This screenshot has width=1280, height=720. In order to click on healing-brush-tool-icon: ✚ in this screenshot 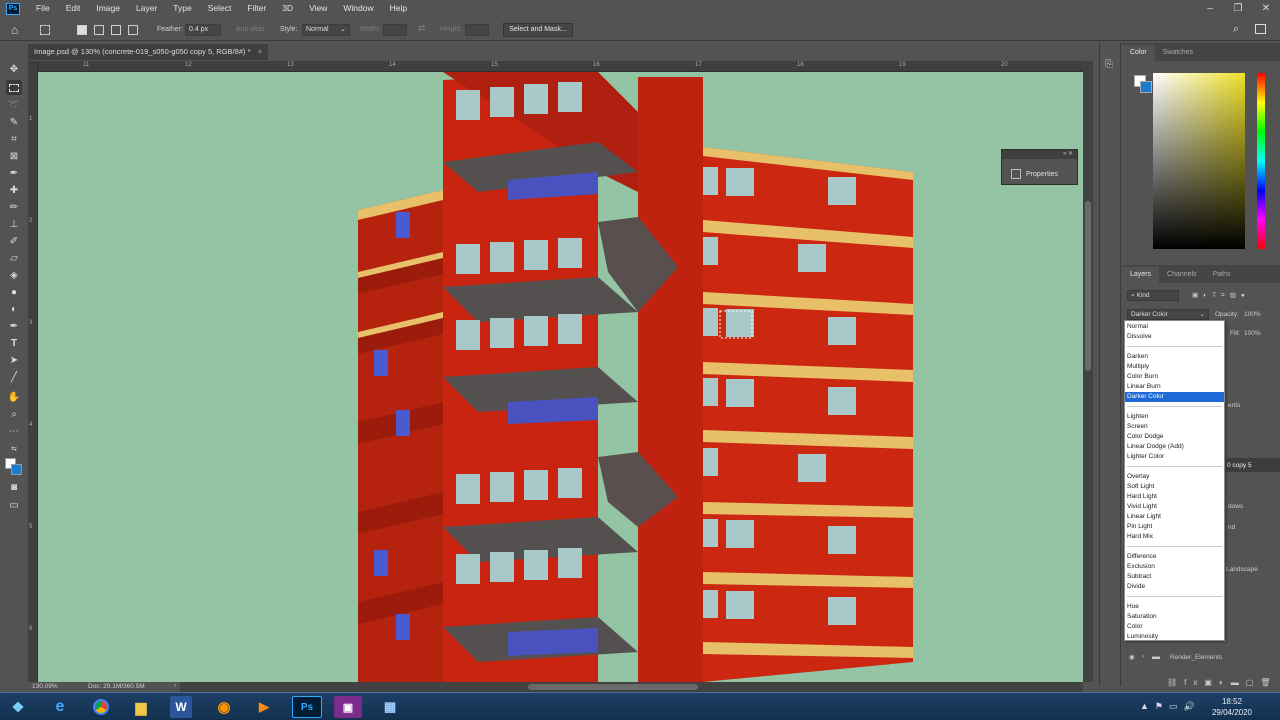, I will do `click(14, 190)`.